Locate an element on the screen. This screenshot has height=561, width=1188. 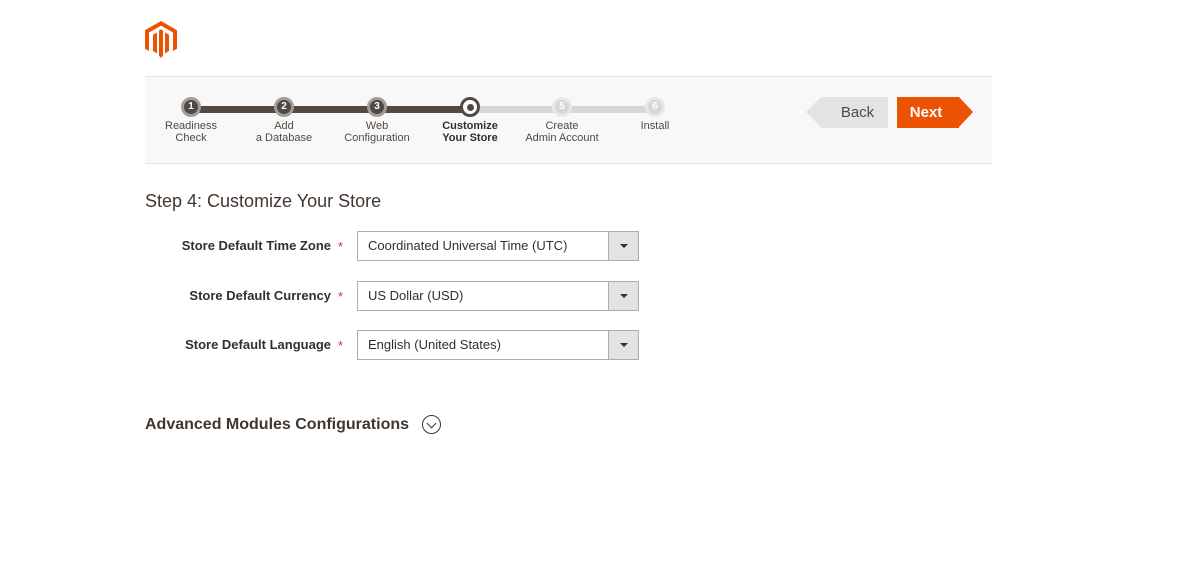
step-2-marker: 2 is located at coordinates (284, 107).